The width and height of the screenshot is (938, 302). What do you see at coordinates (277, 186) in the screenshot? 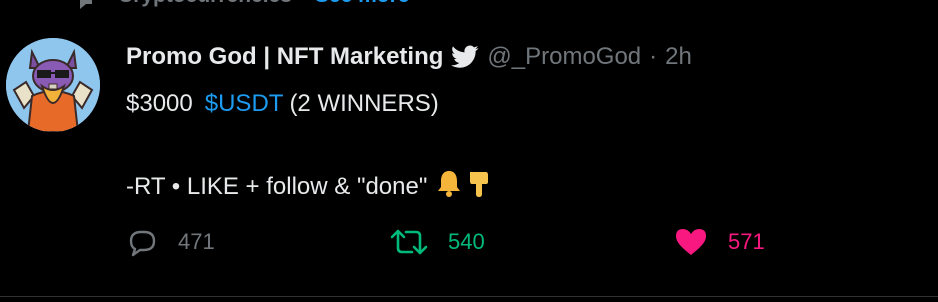
I see `instructions-text: -RT • LIKE + follow & "done"` at bounding box center [277, 186].